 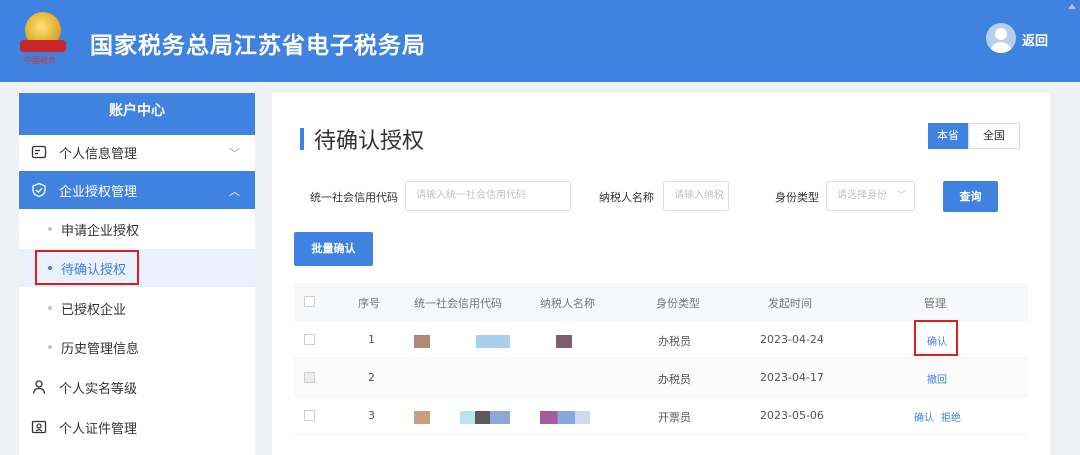 I want to click on highlight-box-pending-auth, so click(x=87, y=267).